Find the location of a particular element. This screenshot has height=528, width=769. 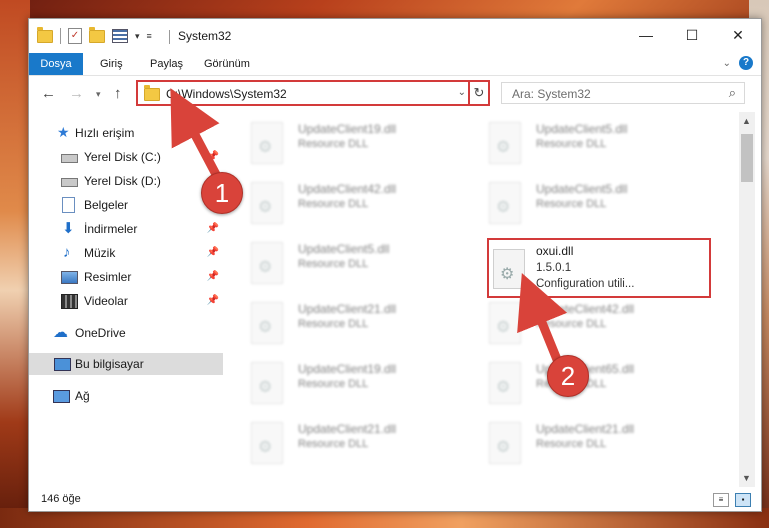

arrow-to-address-bar is located at coordinates (197, 137).